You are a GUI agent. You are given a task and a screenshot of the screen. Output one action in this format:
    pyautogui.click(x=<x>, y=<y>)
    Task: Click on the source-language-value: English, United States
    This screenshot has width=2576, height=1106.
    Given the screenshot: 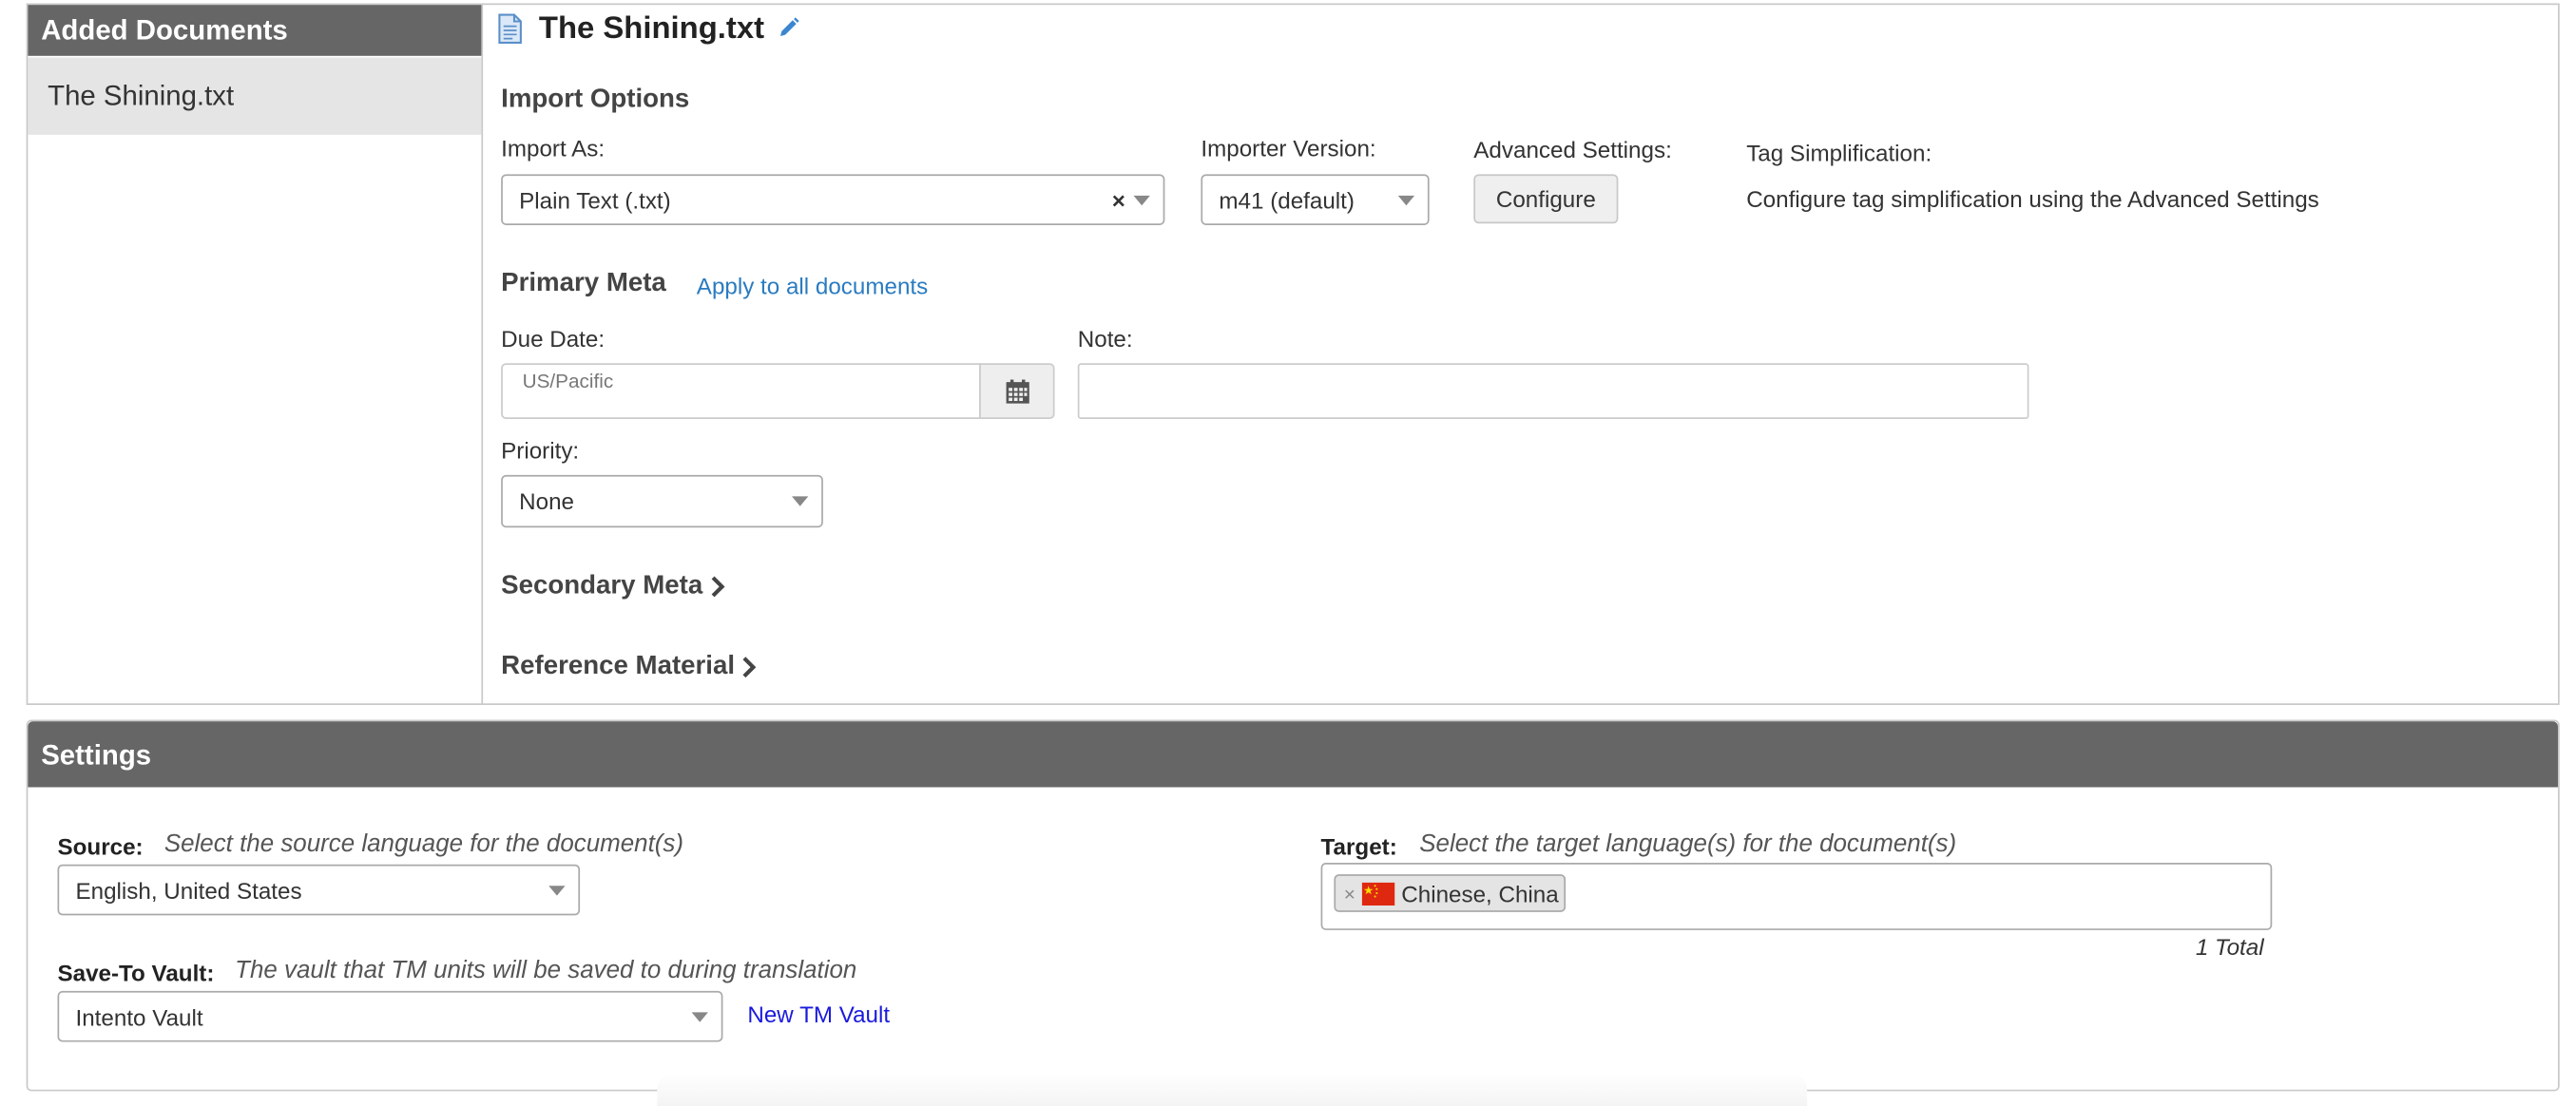 What is the action you would take?
    pyautogui.click(x=189, y=890)
    